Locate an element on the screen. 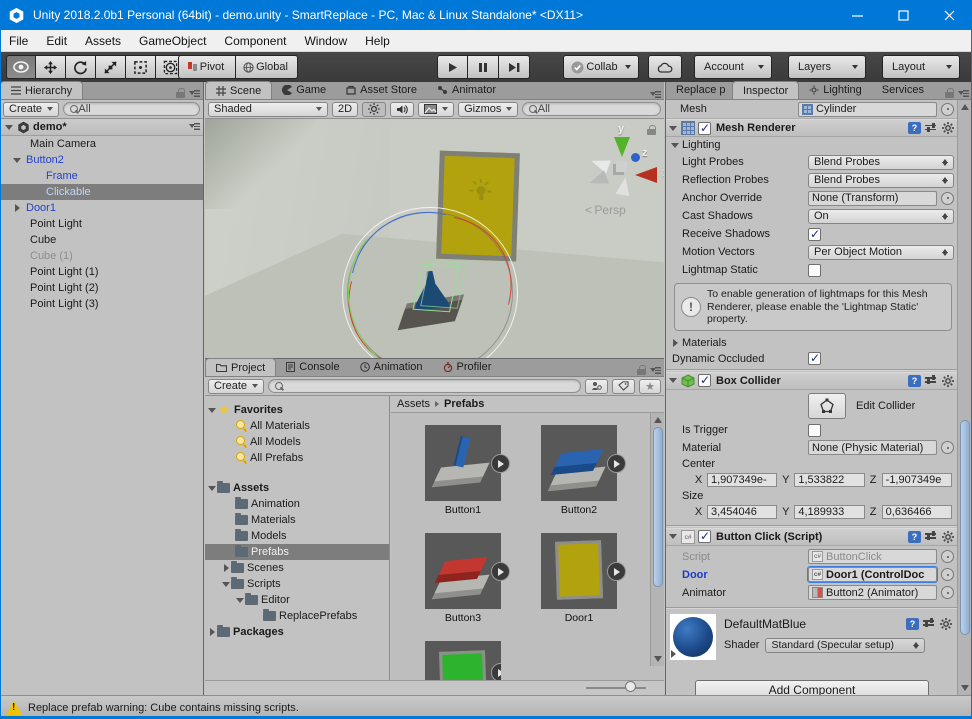 The width and height of the screenshot is (972, 719). rotate-tool-button is located at coordinates (81, 67).